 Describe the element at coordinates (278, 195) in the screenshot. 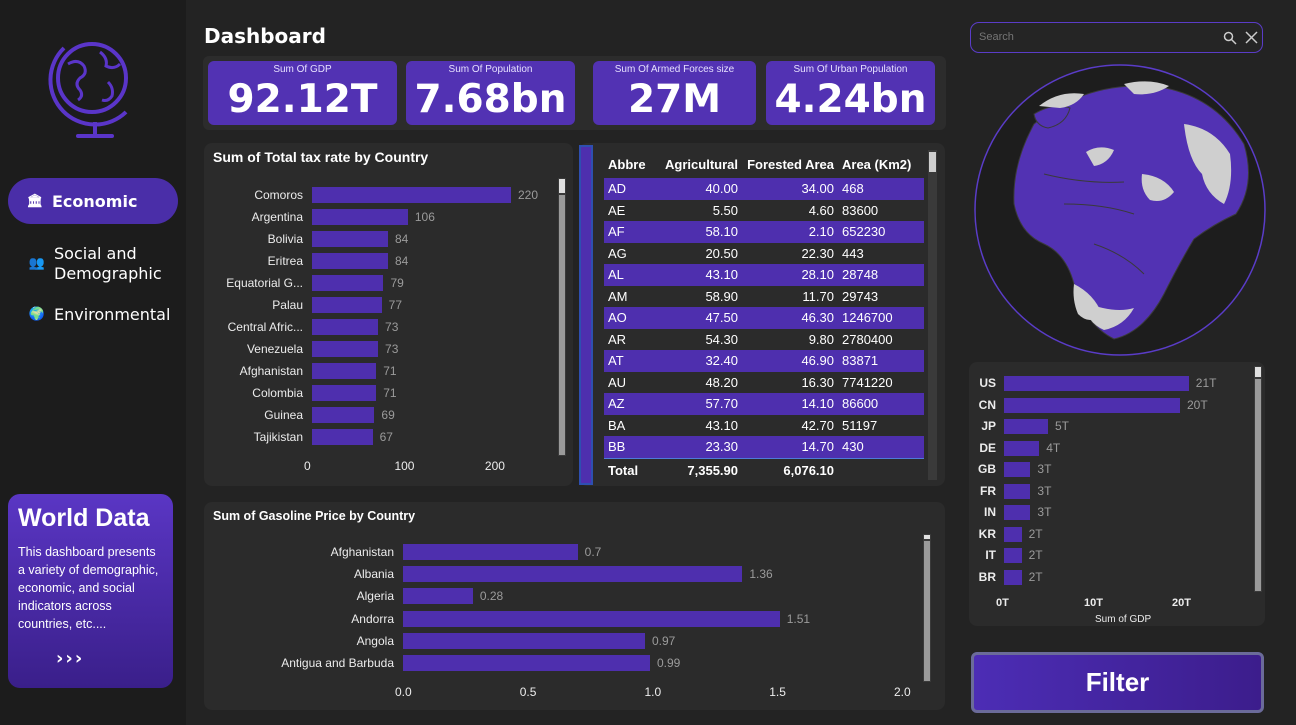

I see `bar-category-label: Comoros` at that location.